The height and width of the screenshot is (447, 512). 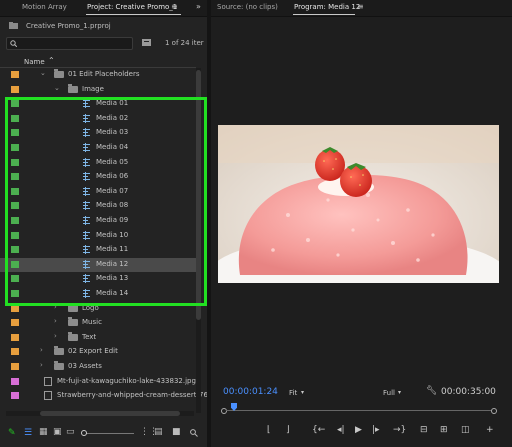 What do you see at coordinates (158, 432) in the screenshot?
I see `find-icon: ▤` at bounding box center [158, 432].